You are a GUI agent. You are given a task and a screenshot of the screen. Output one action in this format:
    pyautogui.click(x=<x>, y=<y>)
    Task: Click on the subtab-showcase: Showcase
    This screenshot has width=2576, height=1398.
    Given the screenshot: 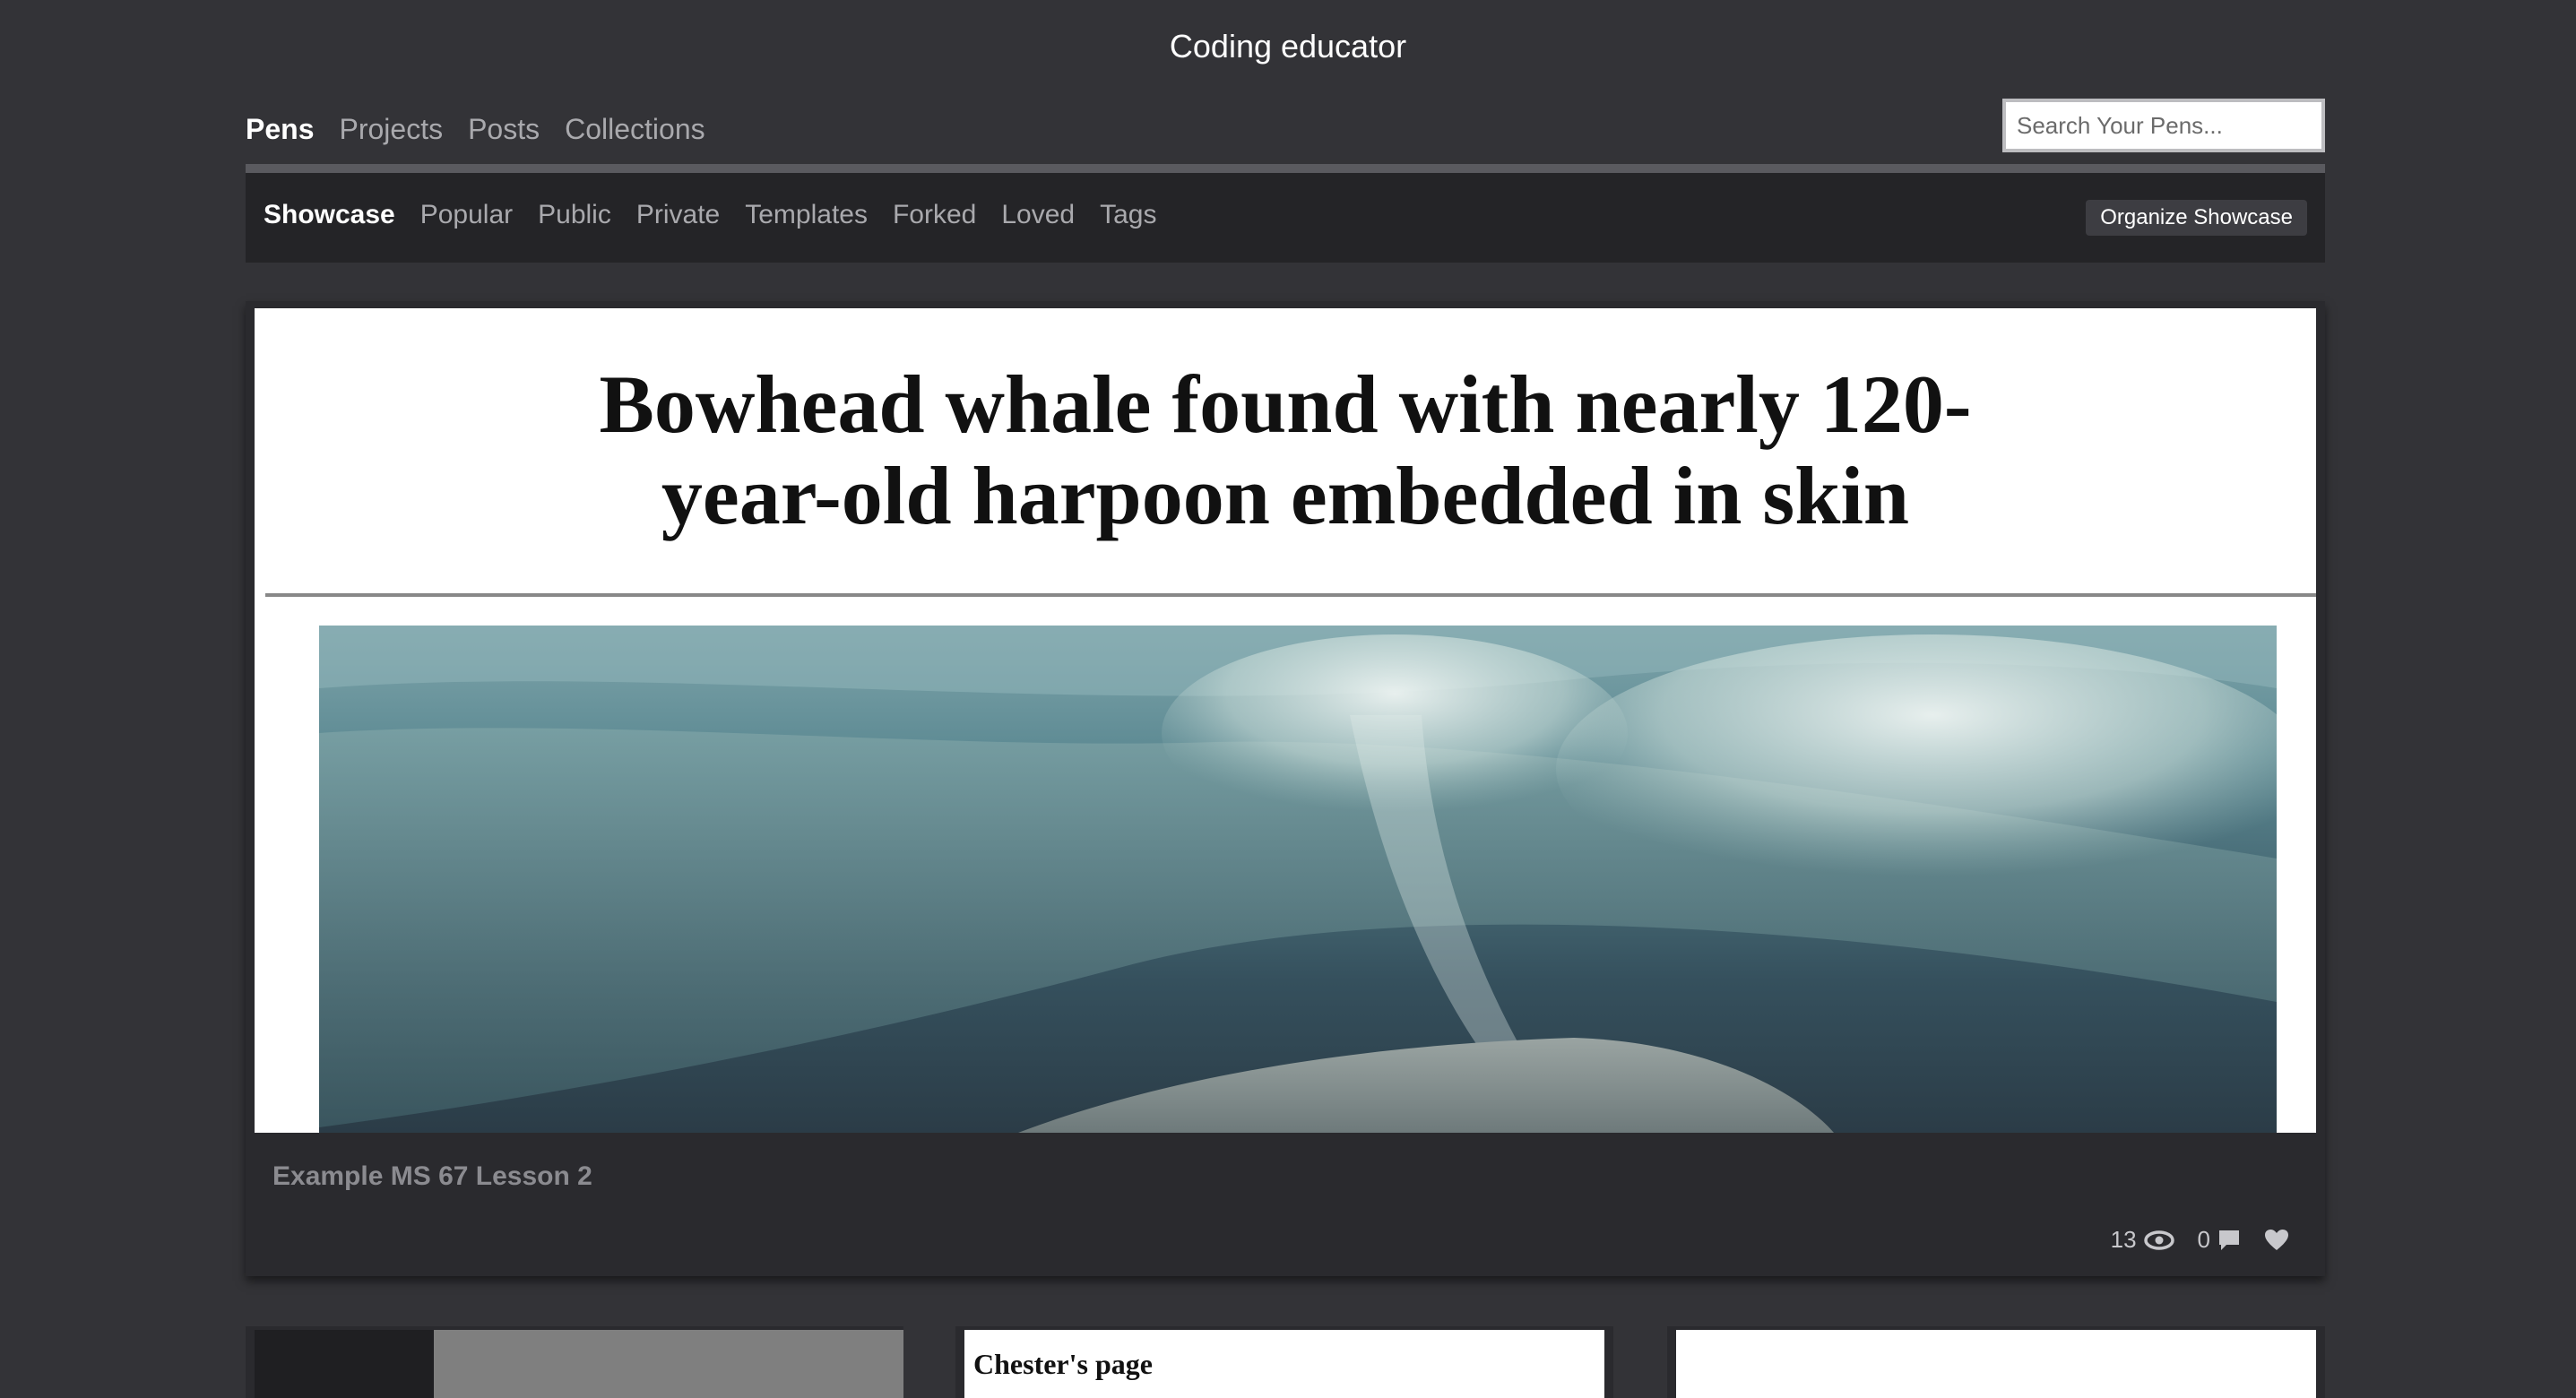 What is the action you would take?
    pyautogui.click(x=329, y=215)
    